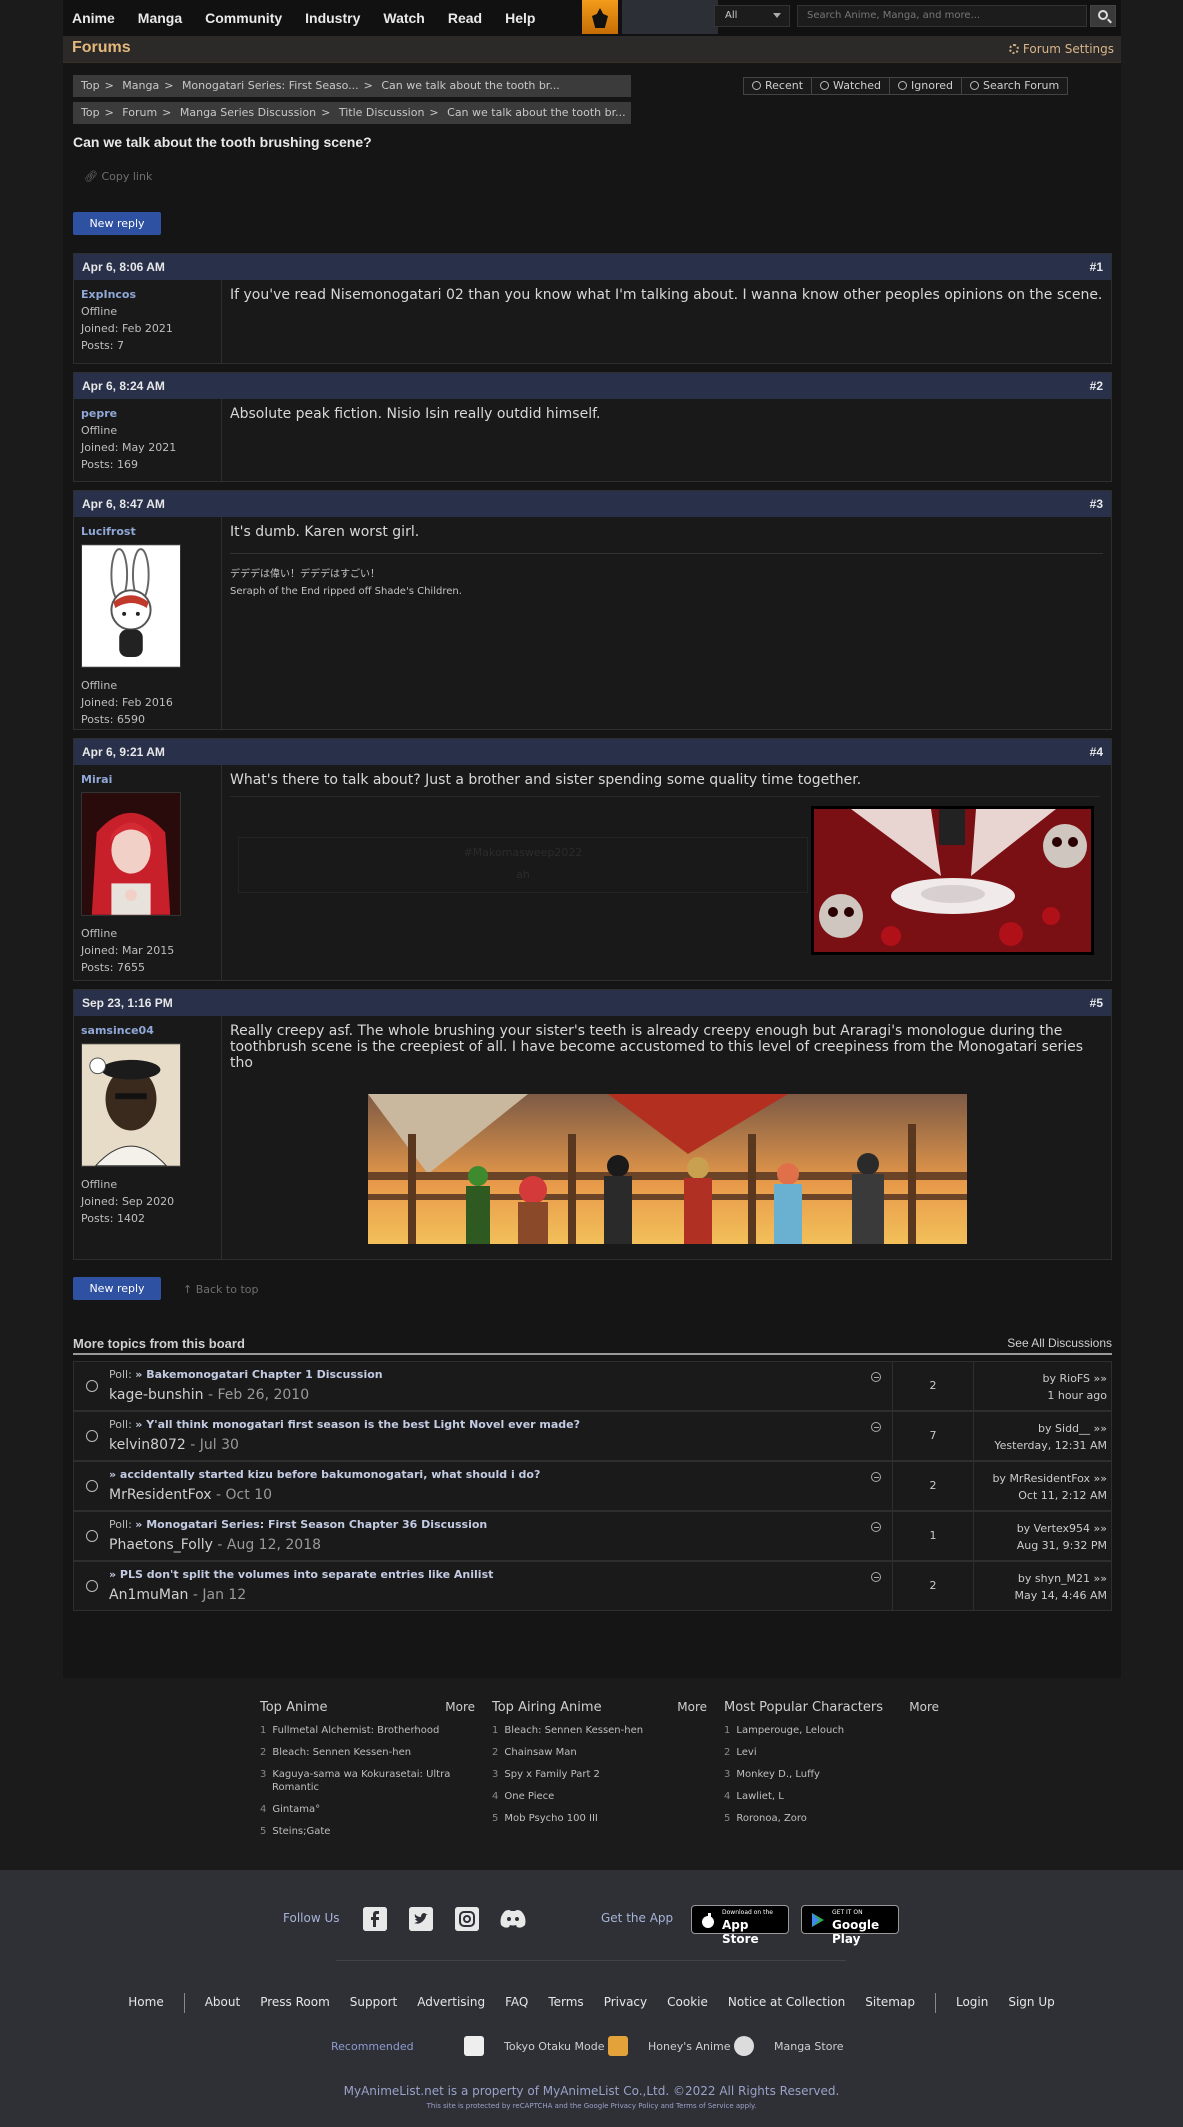  I want to click on last-post-by: by MrResidentFox »», so click(1049, 1478).